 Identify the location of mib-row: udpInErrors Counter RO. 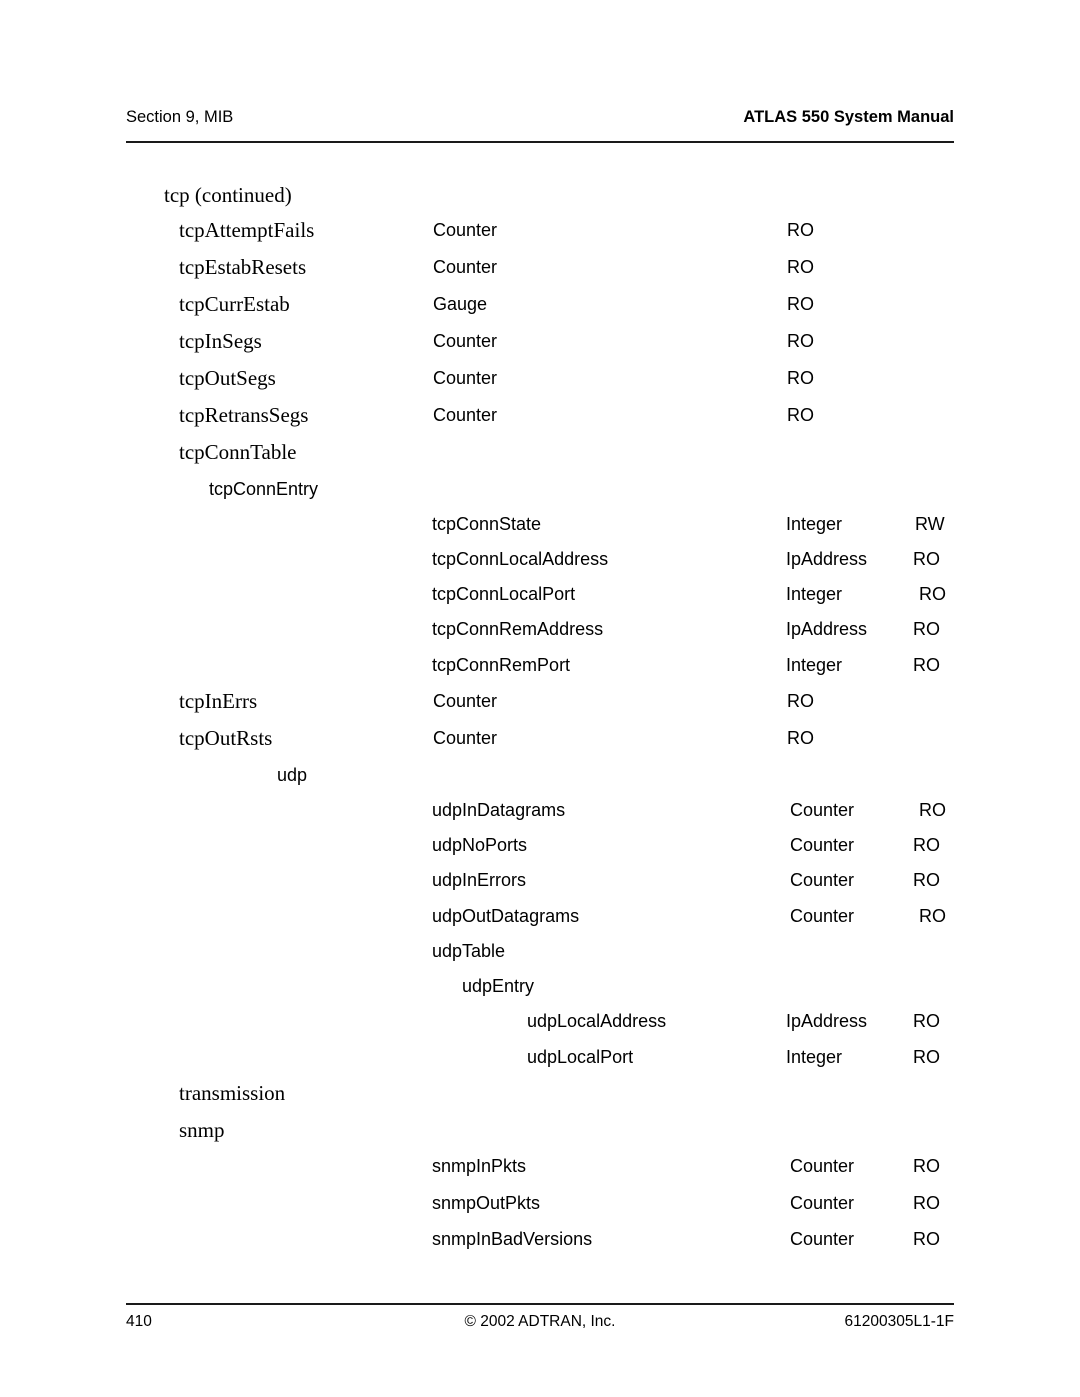
(540, 880).